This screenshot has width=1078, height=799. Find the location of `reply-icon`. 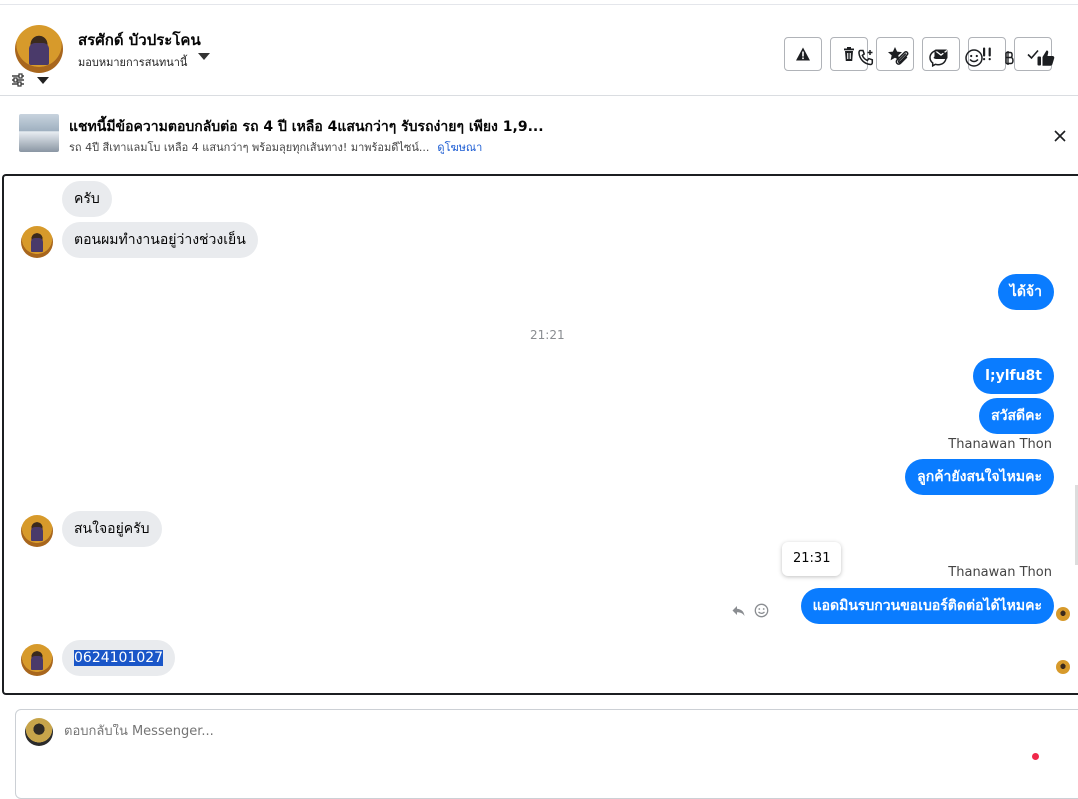

reply-icon is located at coordinates (738, 610).